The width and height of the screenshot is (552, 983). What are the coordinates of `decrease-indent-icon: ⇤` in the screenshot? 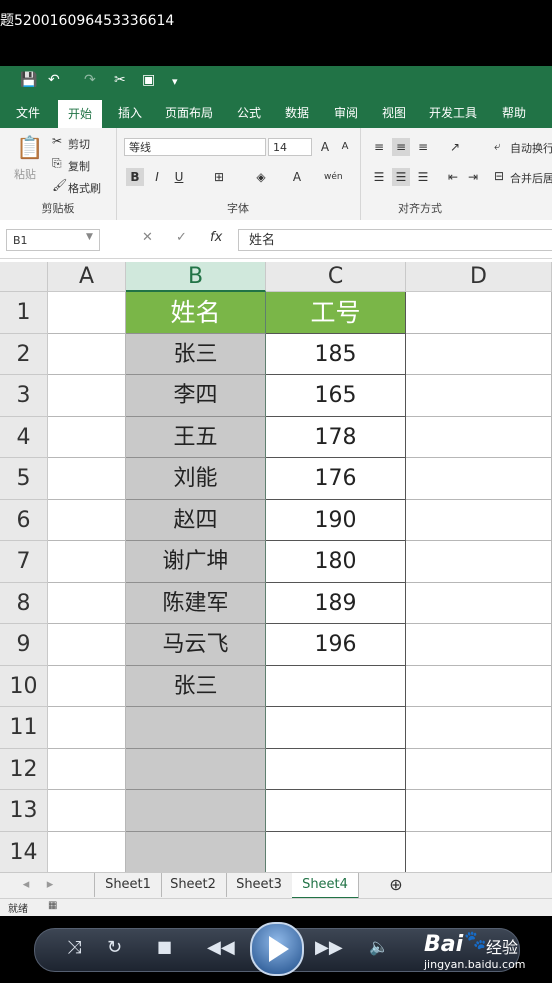 It's located at (453, 177).